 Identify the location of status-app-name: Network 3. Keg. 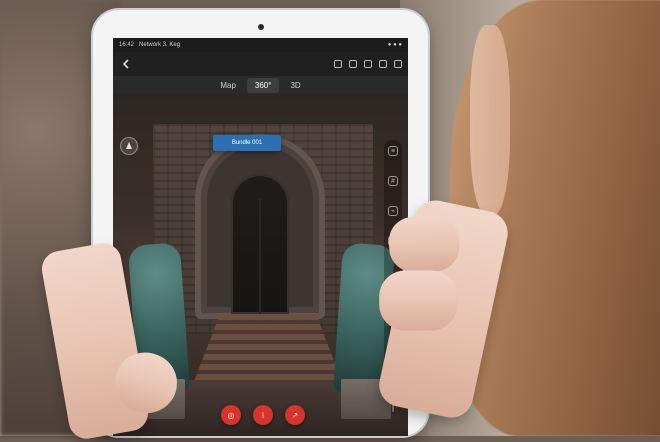
(160, 45).